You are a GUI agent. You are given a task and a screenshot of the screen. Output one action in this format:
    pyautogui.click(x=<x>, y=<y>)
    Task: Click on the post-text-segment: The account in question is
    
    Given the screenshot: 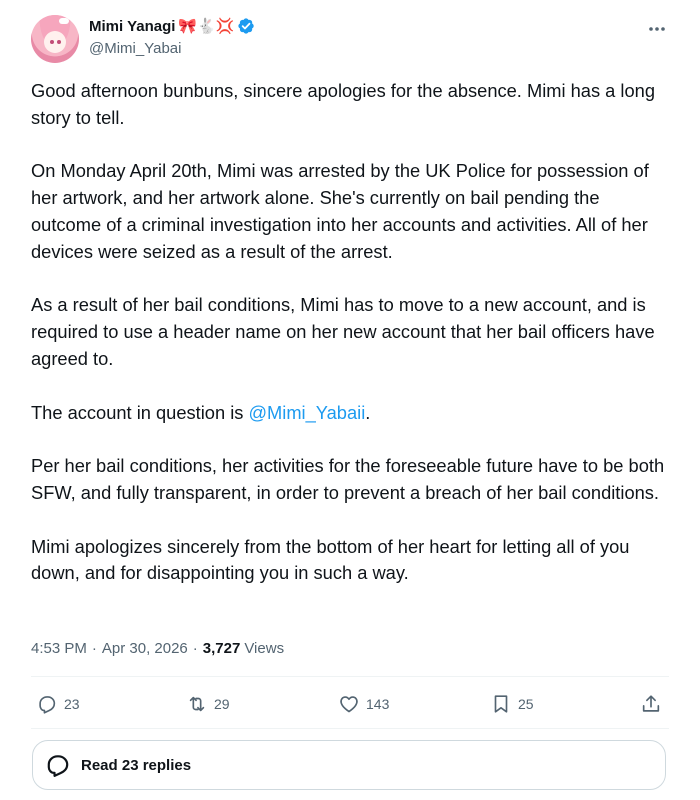 What is the action you would take?
    pyautogui.click(x=140, y=412)
    